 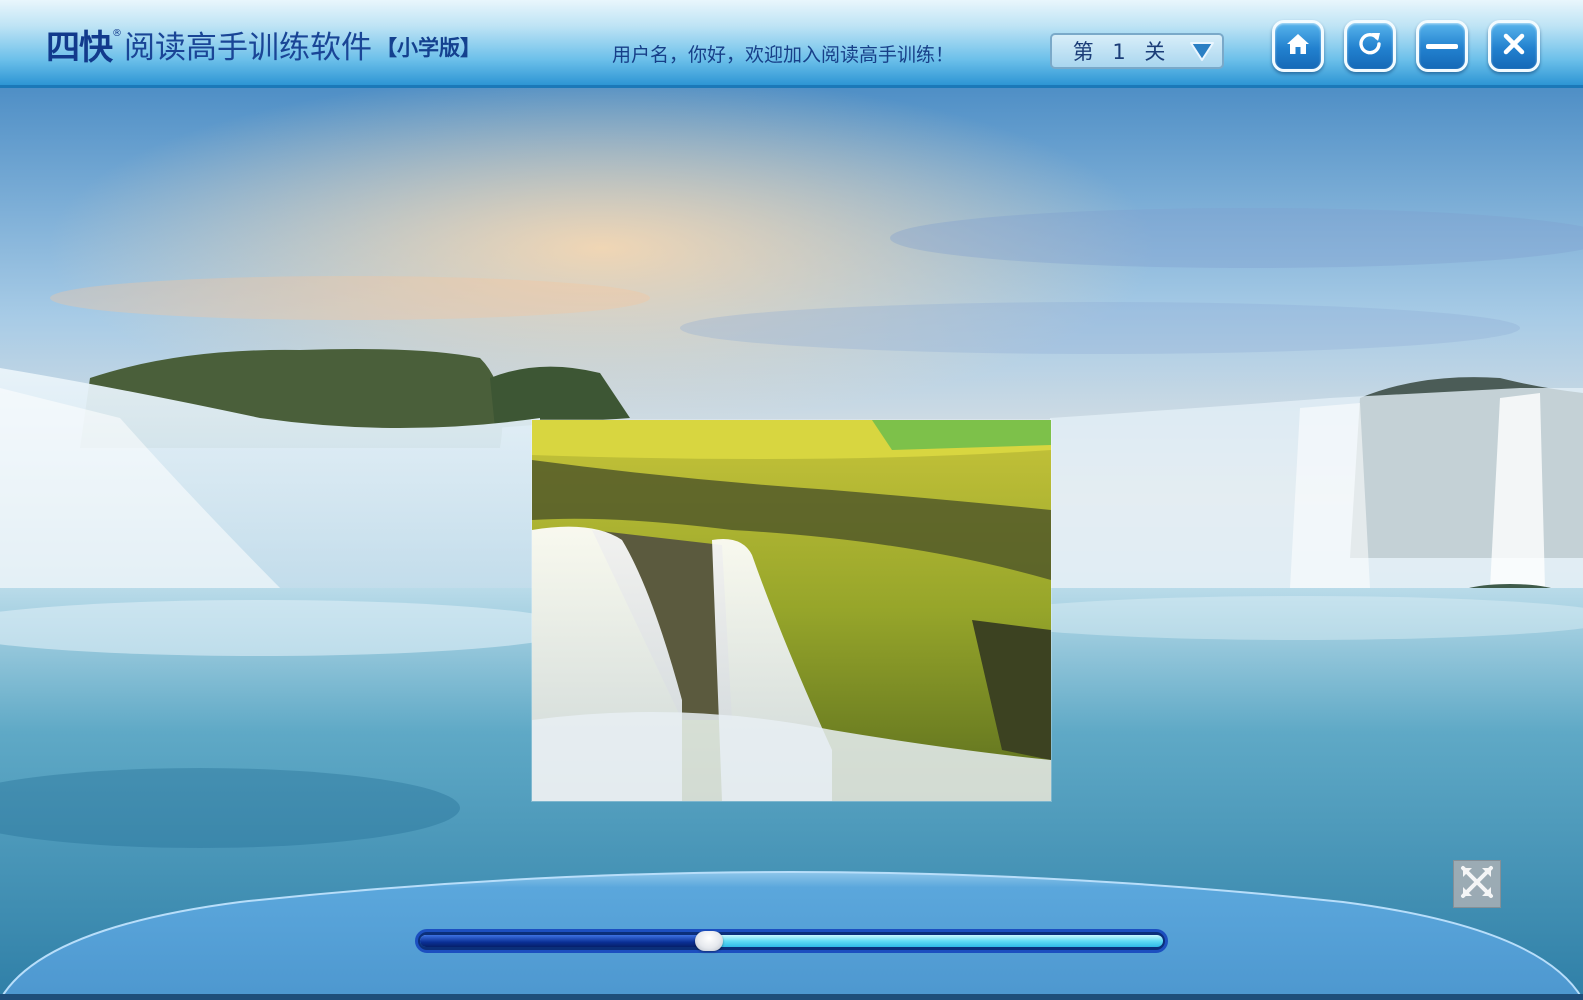 I want to click on progress-thumb, so click(x=709, y=941).